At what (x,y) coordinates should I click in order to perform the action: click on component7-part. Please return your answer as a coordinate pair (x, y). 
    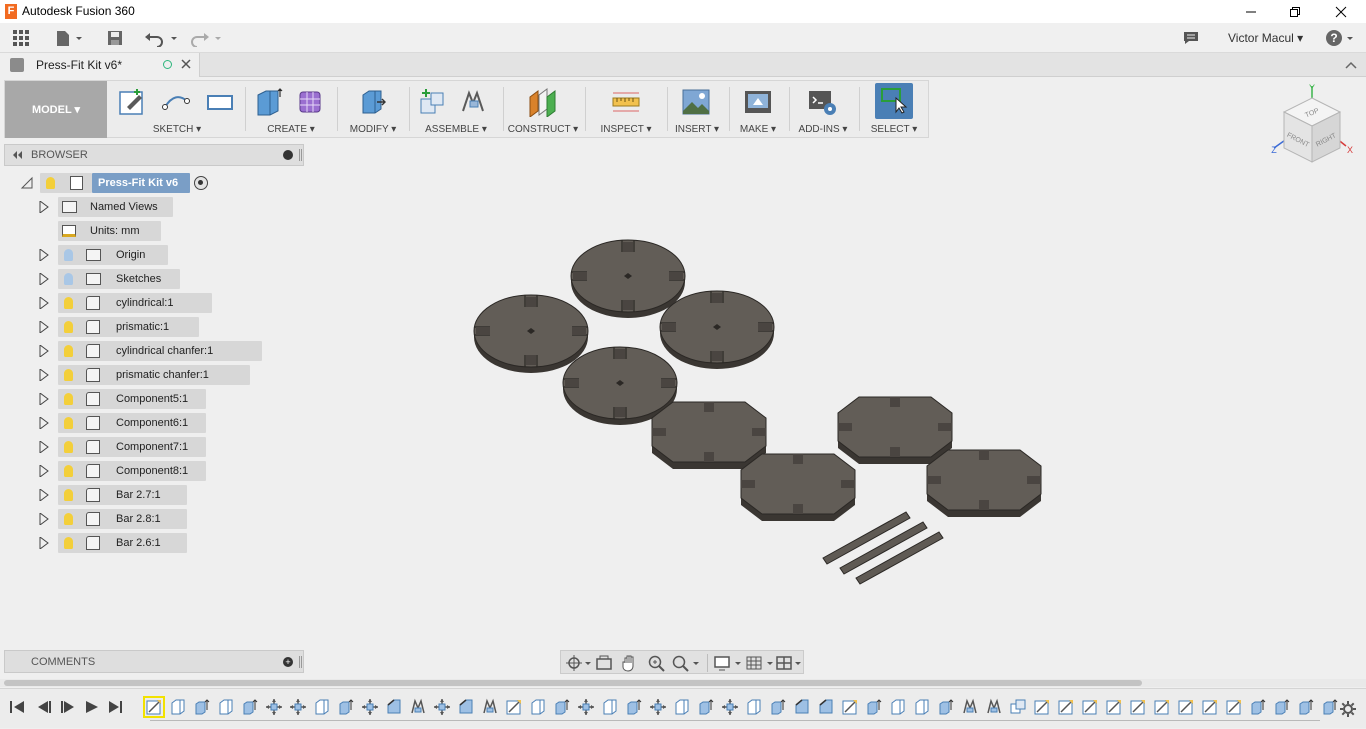
    Looking at the image, I should click on (798, 487).